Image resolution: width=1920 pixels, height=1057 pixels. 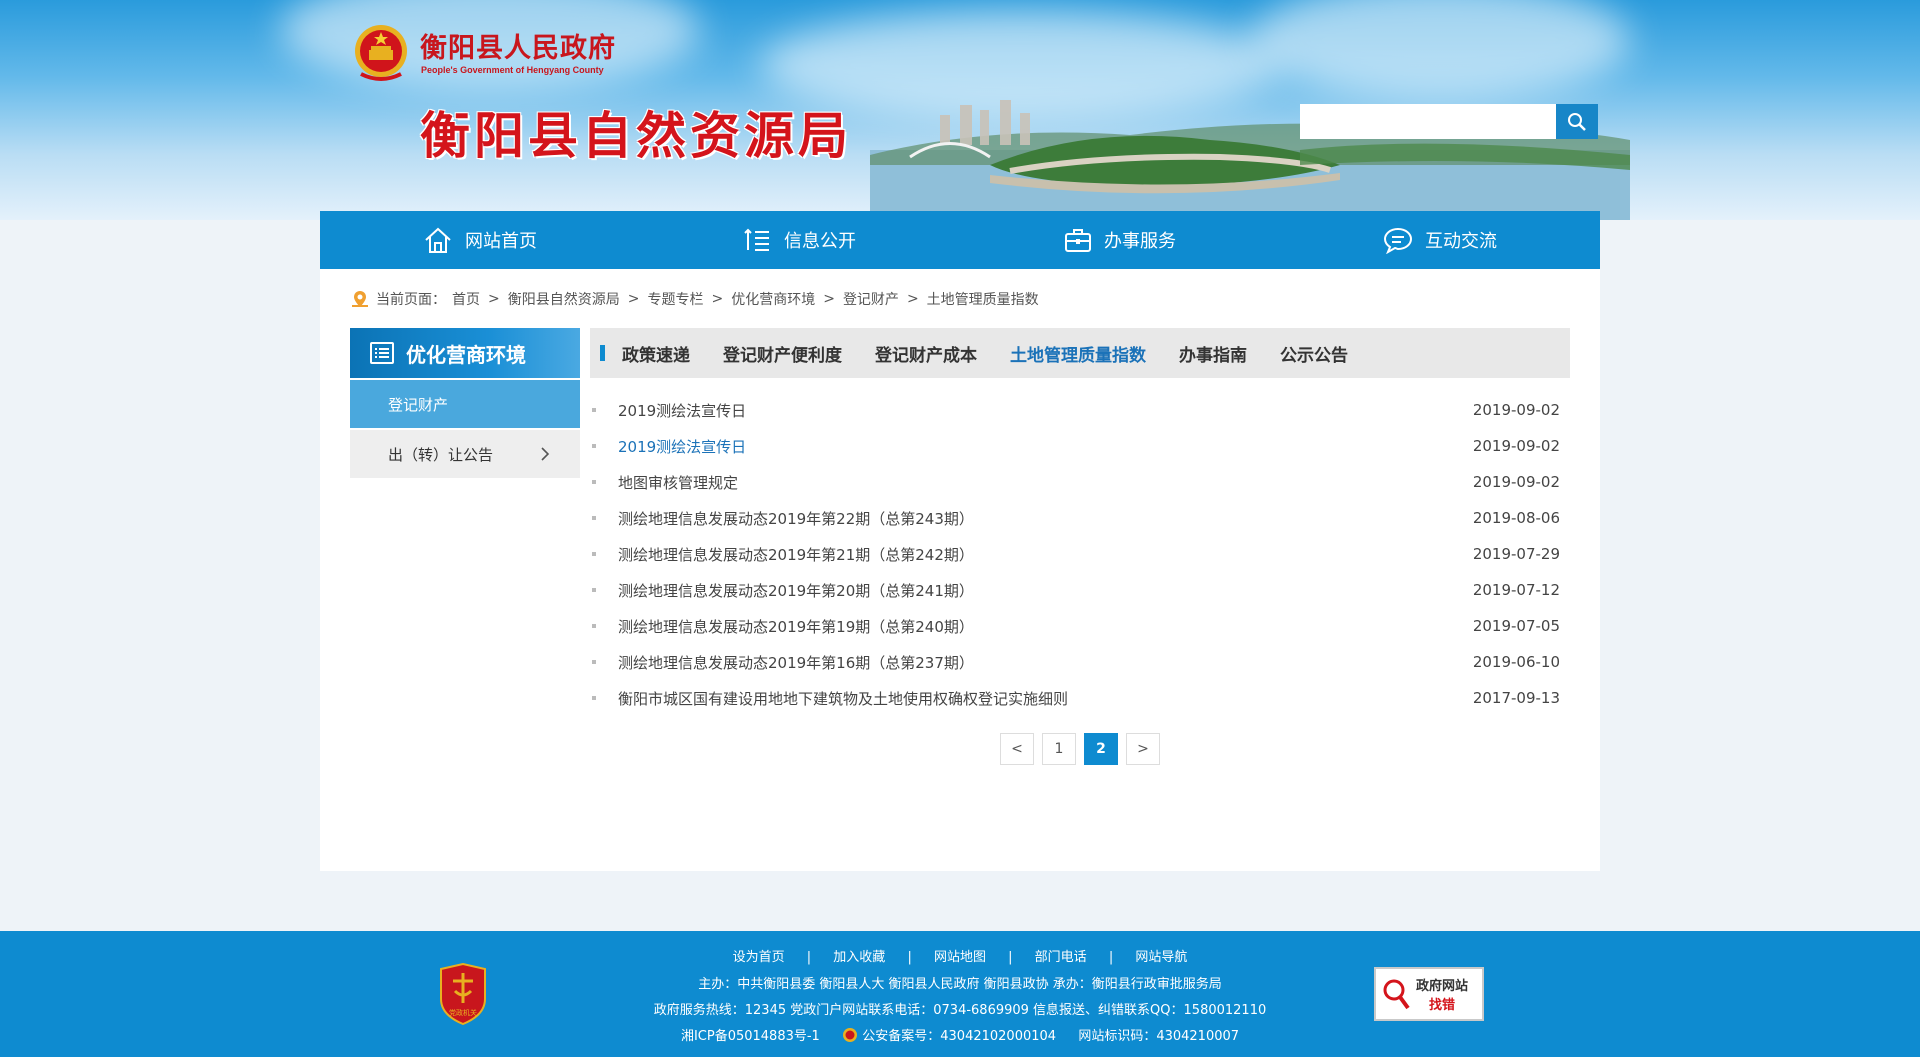 What do you see at coordinates (926, 353) in the screenshot?
I see `tab-registration-cost: 登记财产成本` at bounding box center [926, 353].